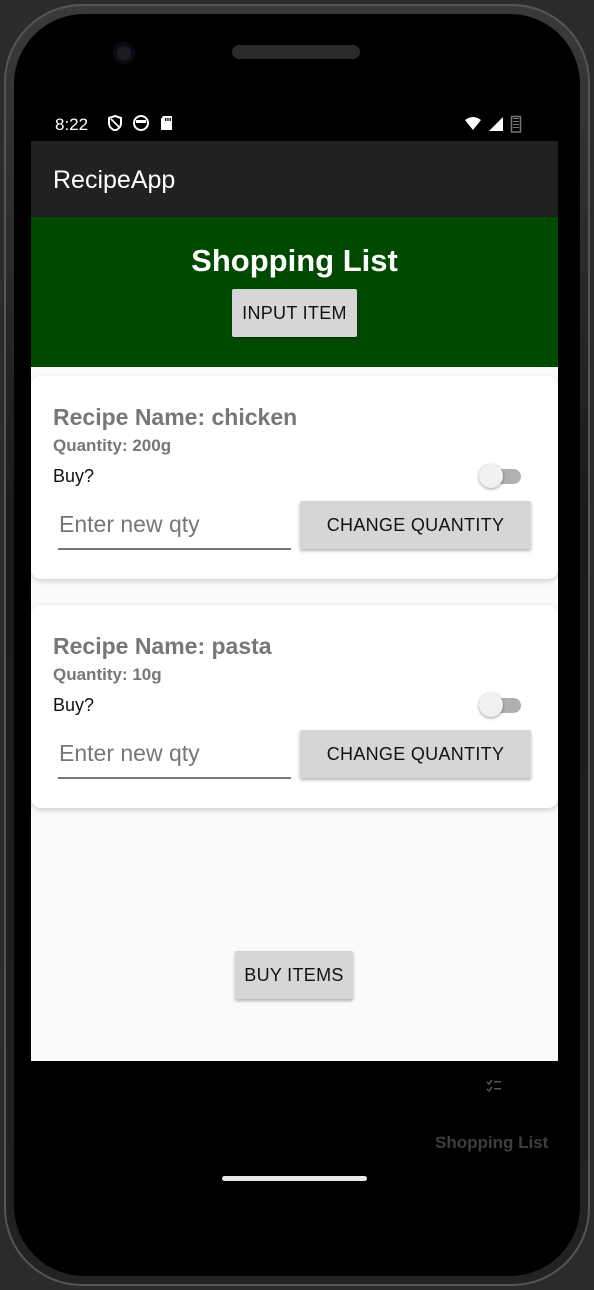 Image resolution: width=594 pixels, height=1290 pixels. I want to click on battery-icon, so click(516, 124).